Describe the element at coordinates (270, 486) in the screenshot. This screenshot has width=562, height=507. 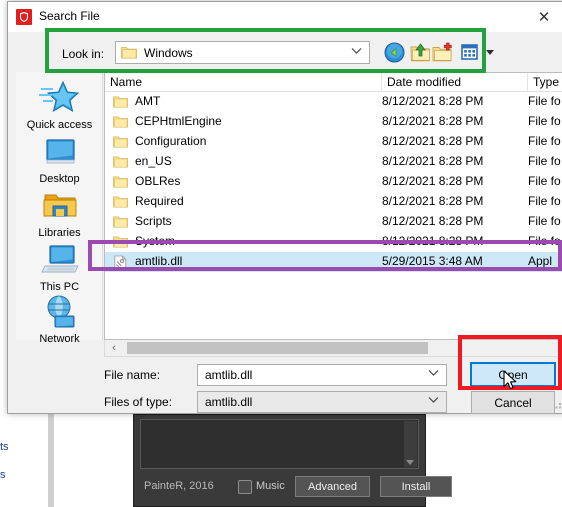
I see `music-checkbox-label: Music` at that location.